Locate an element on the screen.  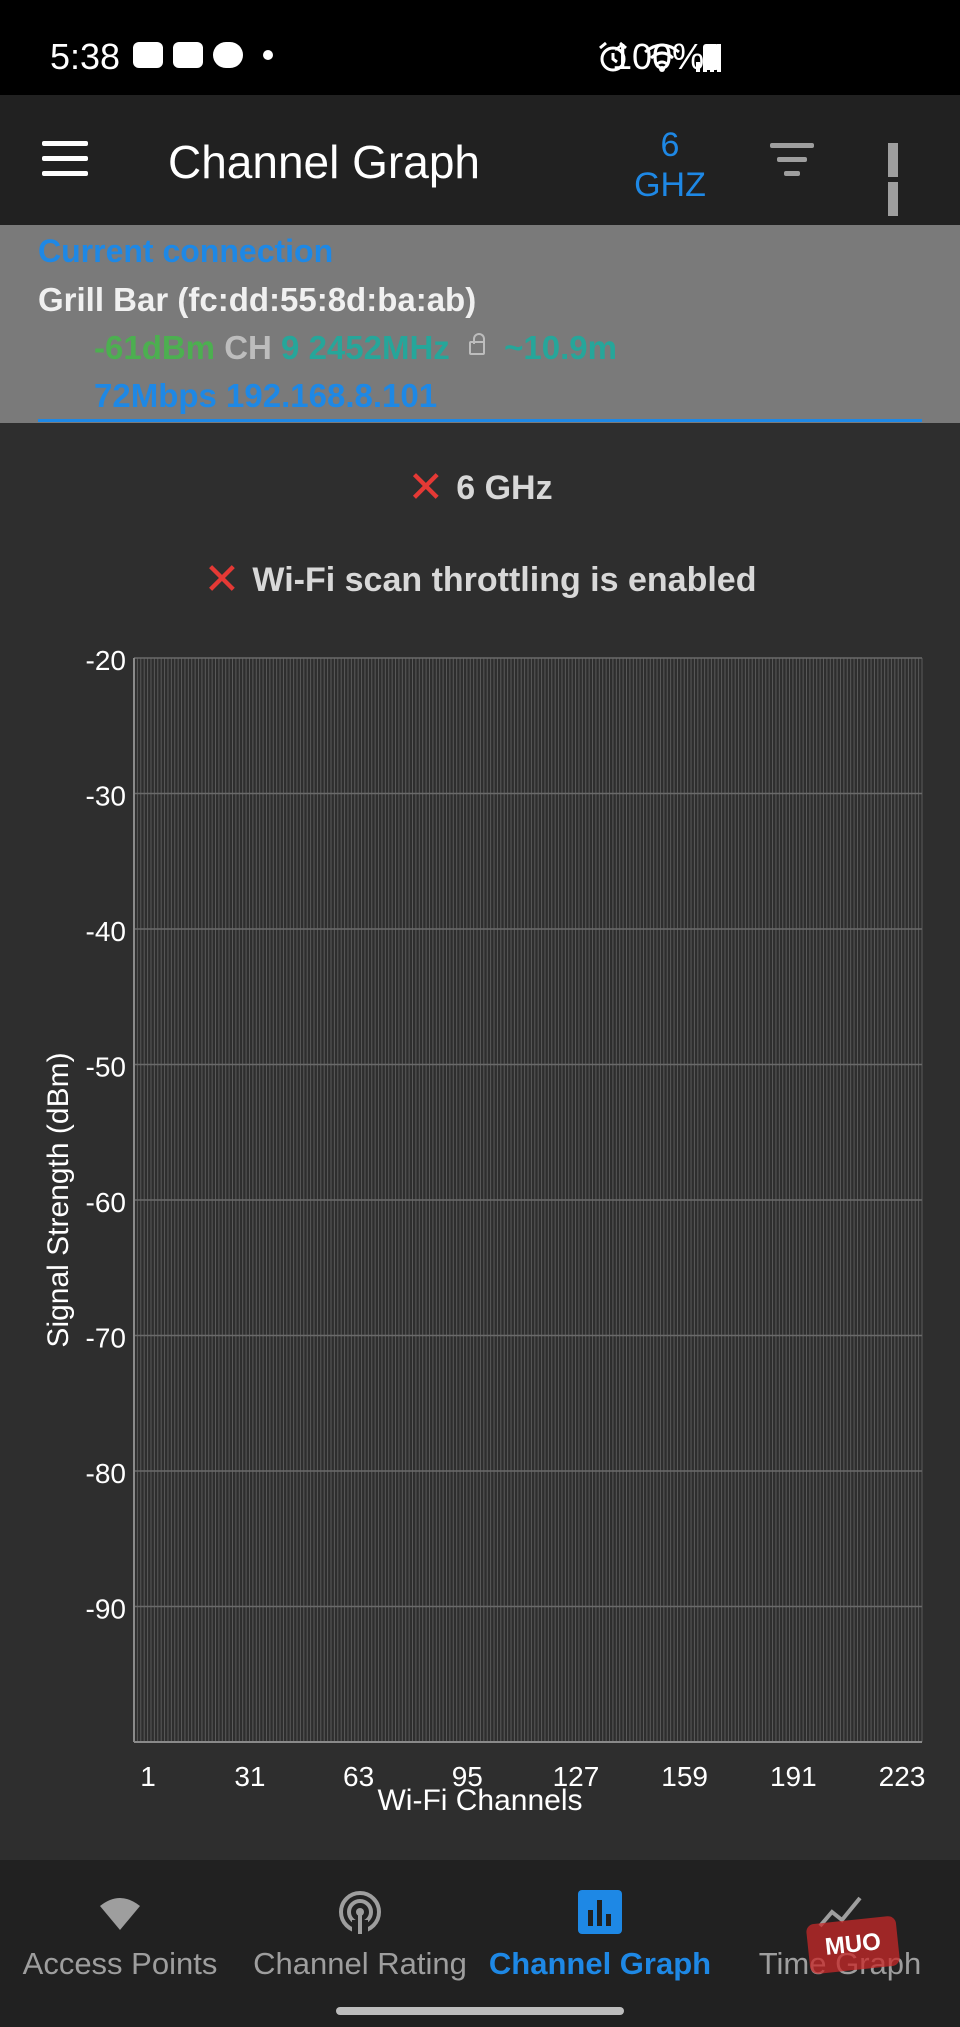
y-tick-label: -90 is located at coordinates (106, 1609).